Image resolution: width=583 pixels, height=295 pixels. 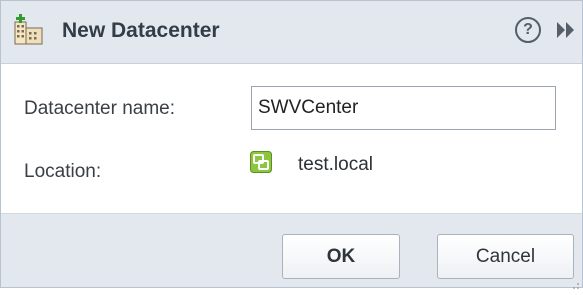 What do you see at coordinates (141, 30) in the screenshot?
I see `dialog-title: New Datacenter` at bounding box center [141, 30].